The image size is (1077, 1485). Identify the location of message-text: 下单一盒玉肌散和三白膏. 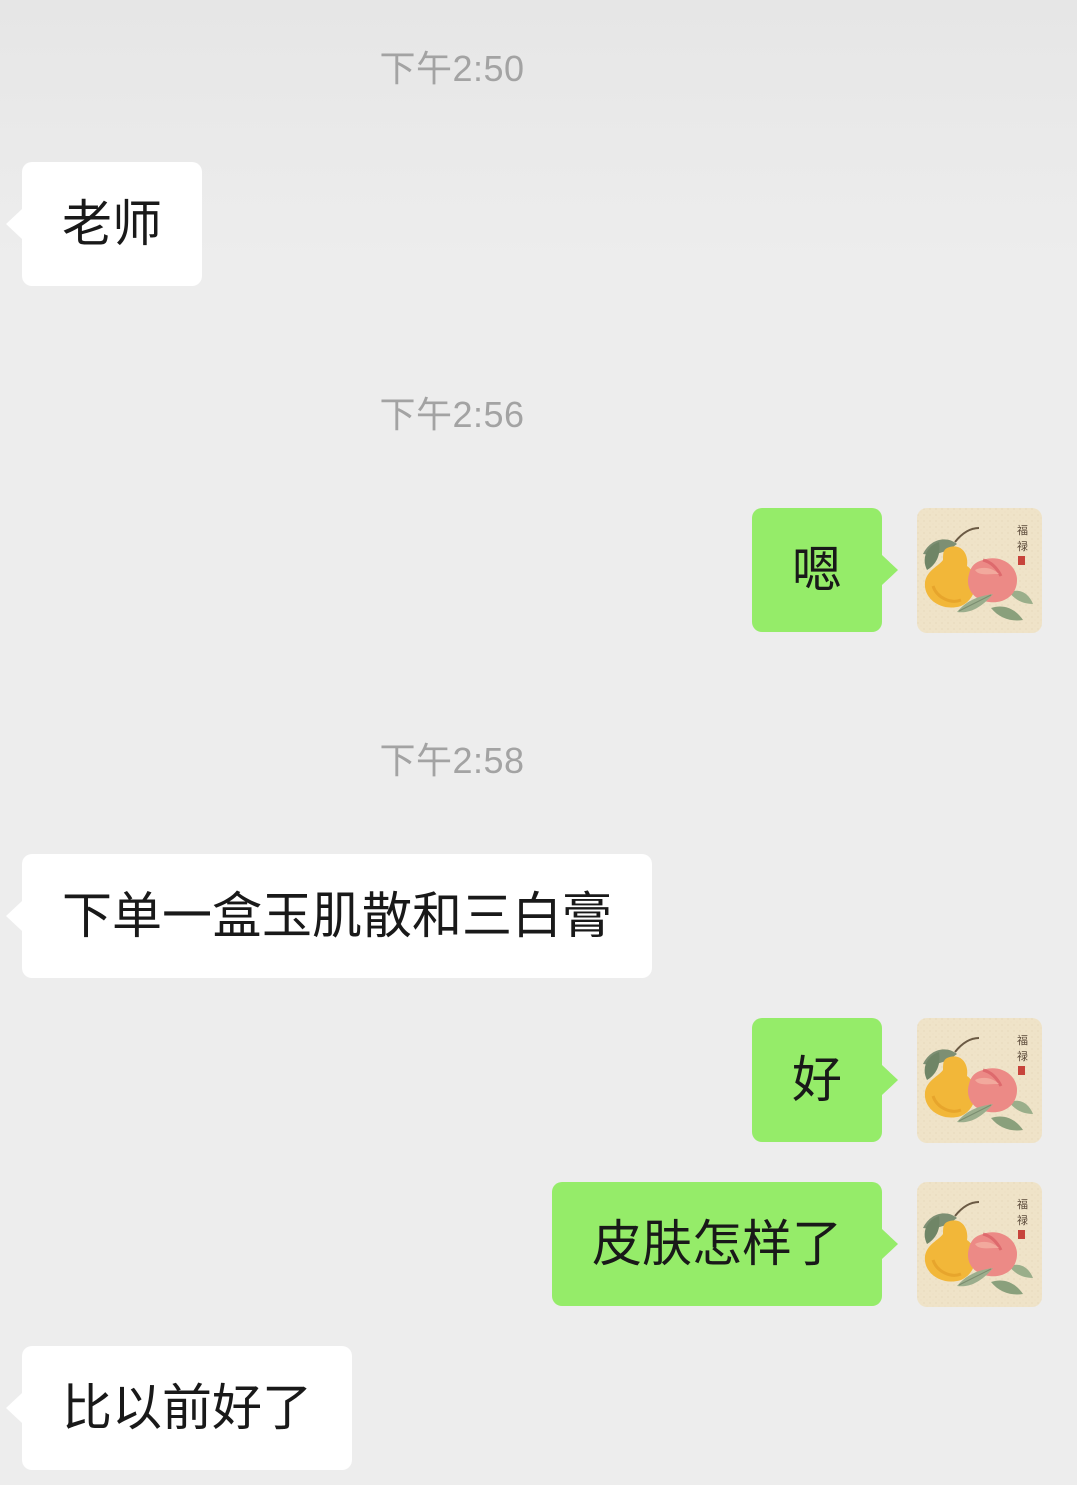
(337, 916).